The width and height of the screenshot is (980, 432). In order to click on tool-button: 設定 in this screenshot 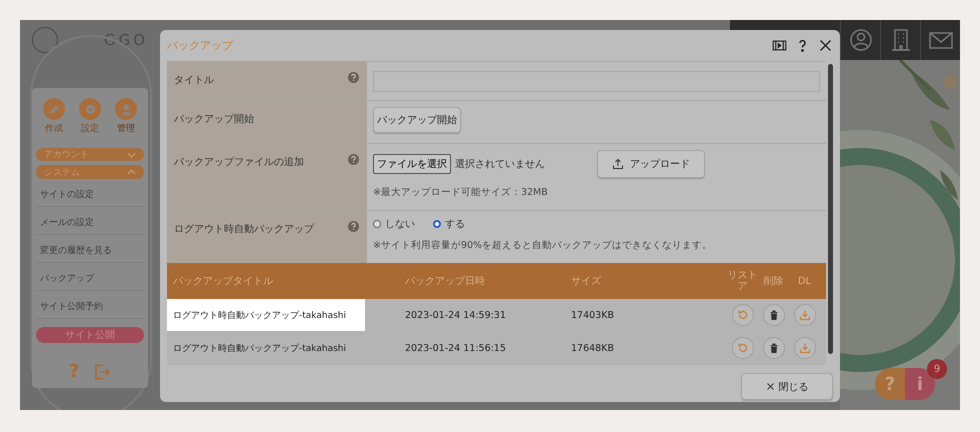, I will do `click(90, 121)`.